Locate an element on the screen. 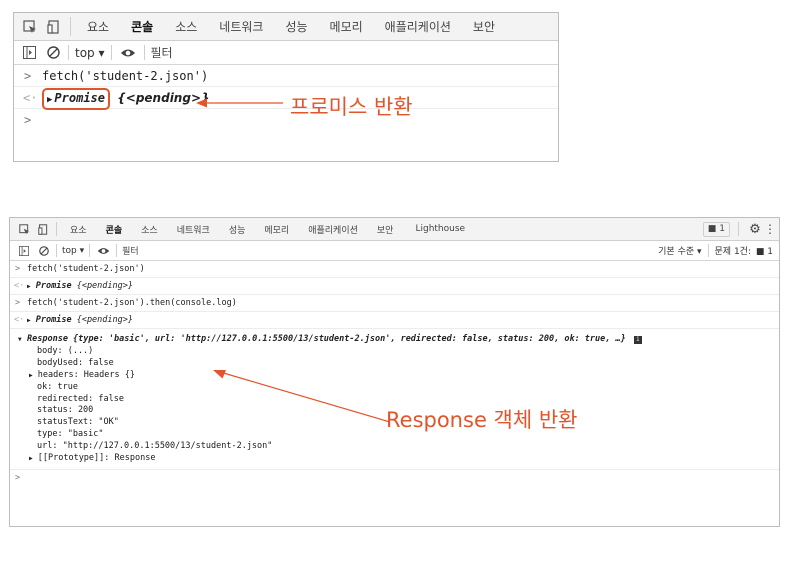 This screenshot has width=789, height=581. promise-highlight-box: ▶ Promise is located at coordinates (76, 99).